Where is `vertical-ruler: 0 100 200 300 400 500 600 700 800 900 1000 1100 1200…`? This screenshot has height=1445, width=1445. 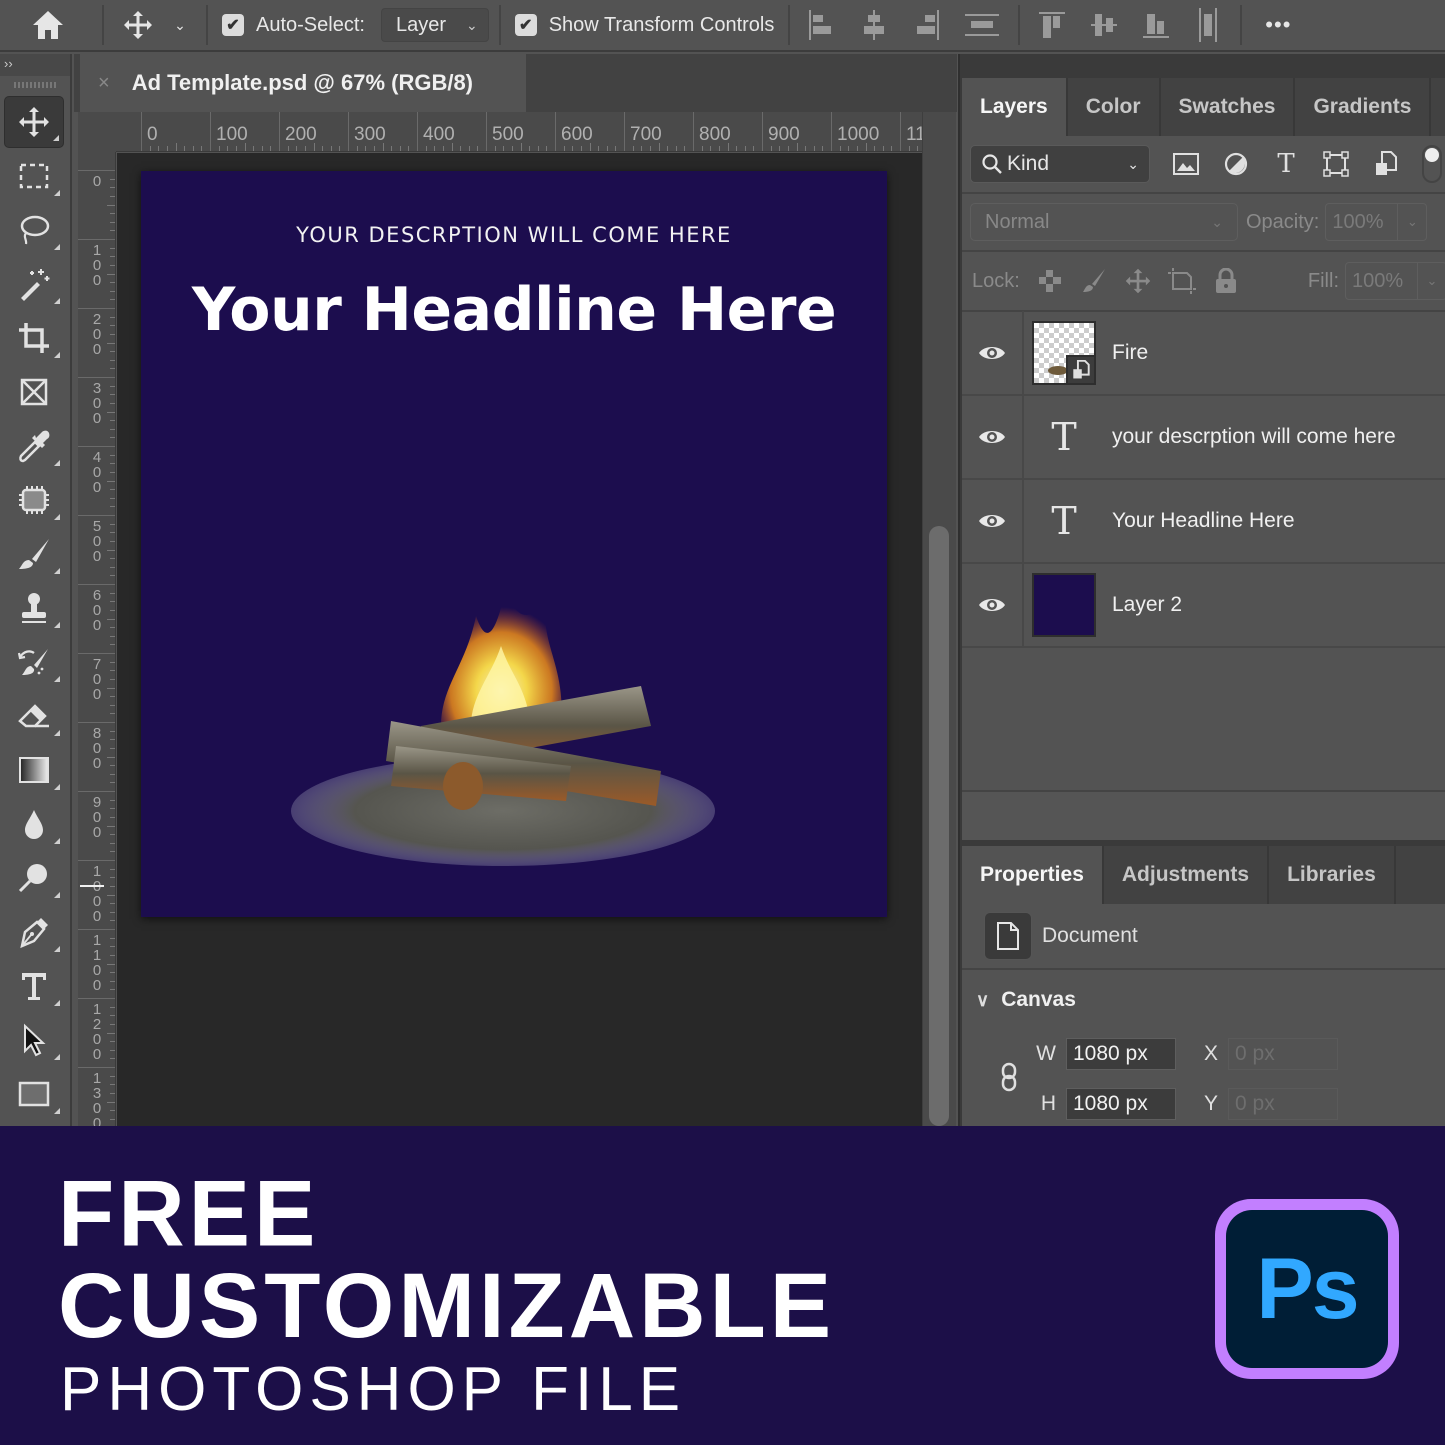 vertical-ruler: 0 100 200 300 400 500 600 700 800 900 1000 1100 1200… is located at coordinates (97, 639).